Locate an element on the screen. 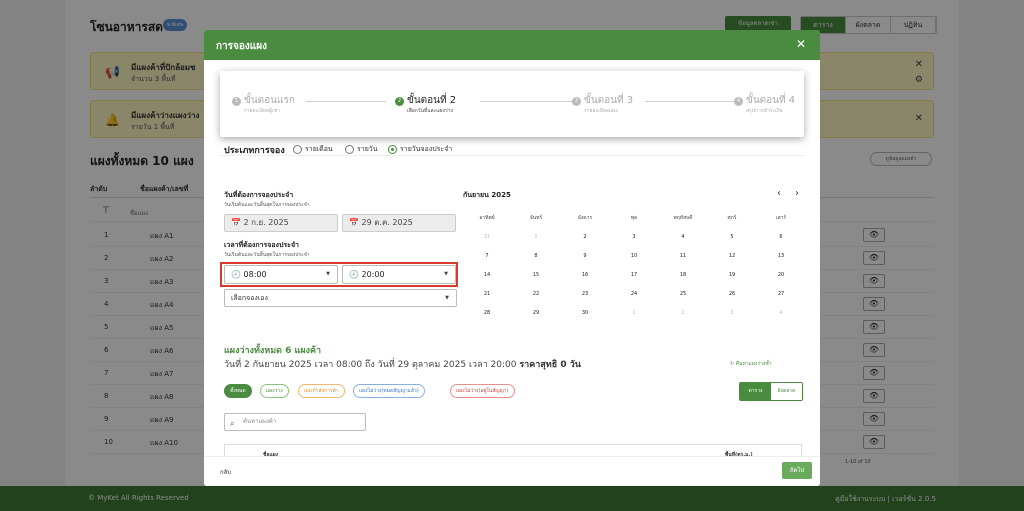 This screenshot has width=1024, height=511. status-filter-chip: ทั้งหมด is located at coordinates (238, 391).